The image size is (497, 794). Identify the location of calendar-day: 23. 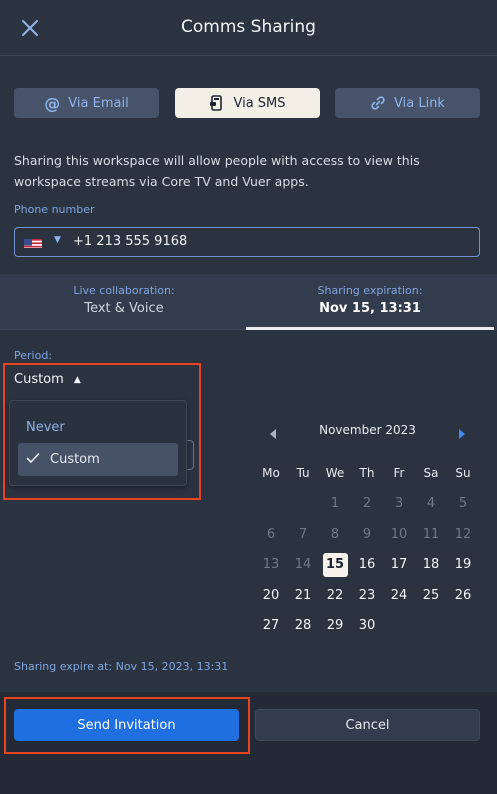
(367, 595).